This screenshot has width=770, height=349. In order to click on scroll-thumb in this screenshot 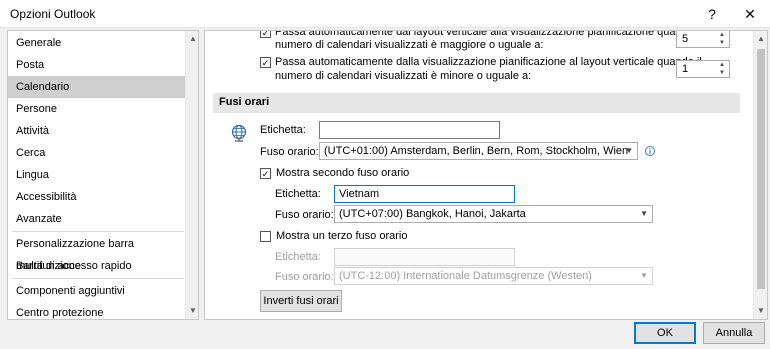, I will do `click(761, 169)`.